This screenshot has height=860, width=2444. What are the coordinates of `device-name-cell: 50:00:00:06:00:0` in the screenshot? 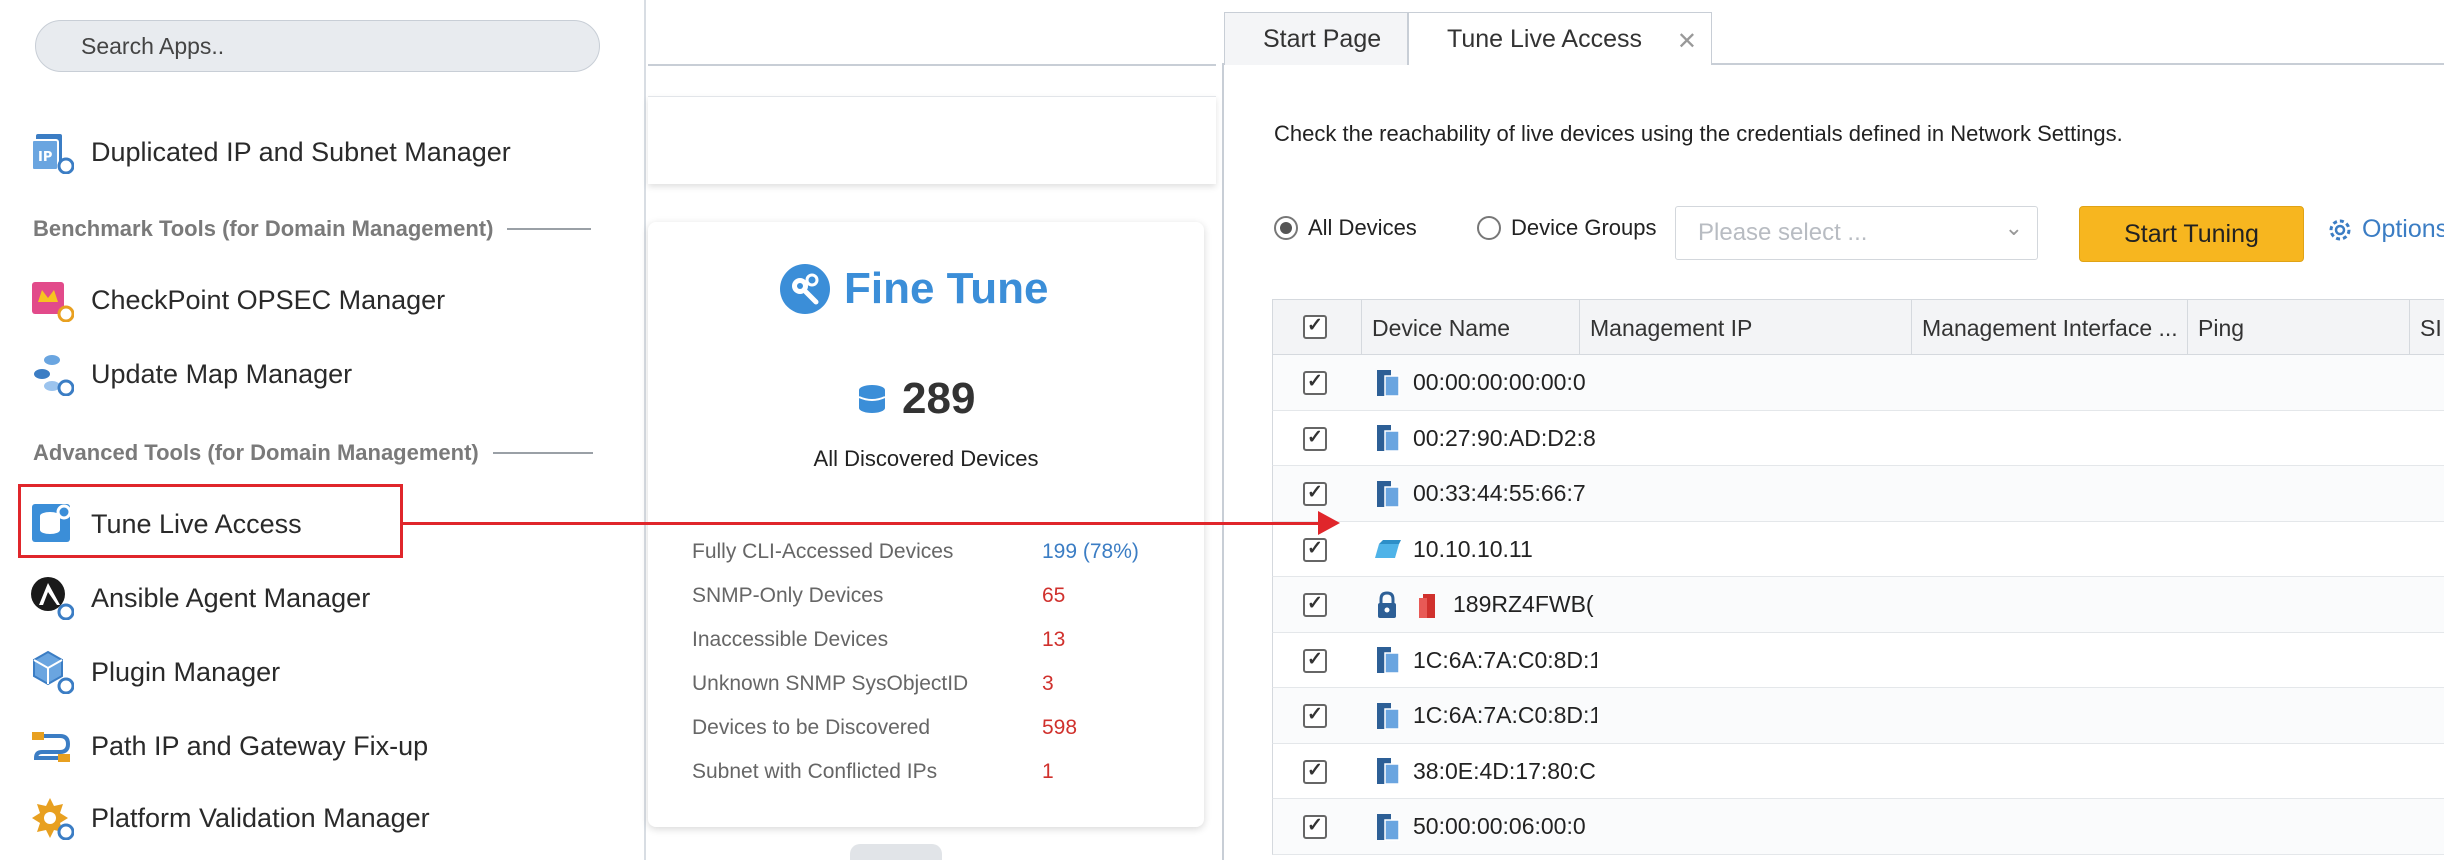 It's located at (1485, 826).